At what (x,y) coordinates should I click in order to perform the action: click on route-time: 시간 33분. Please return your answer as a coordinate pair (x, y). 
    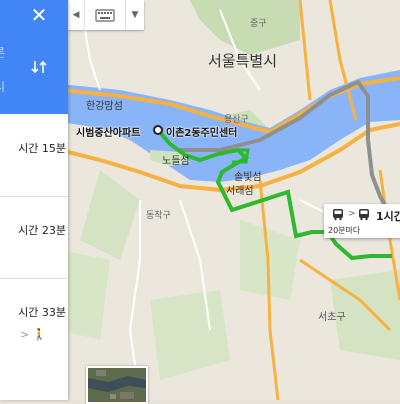
    Looking at the image, I should click on (42, 312).